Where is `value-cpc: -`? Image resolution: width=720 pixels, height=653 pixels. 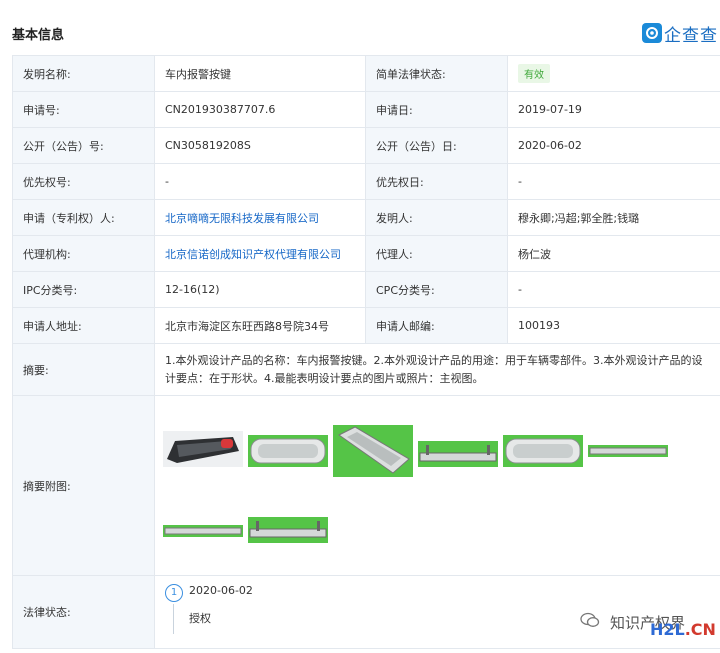
value-cpc: - is located at coordinates (613, 289).